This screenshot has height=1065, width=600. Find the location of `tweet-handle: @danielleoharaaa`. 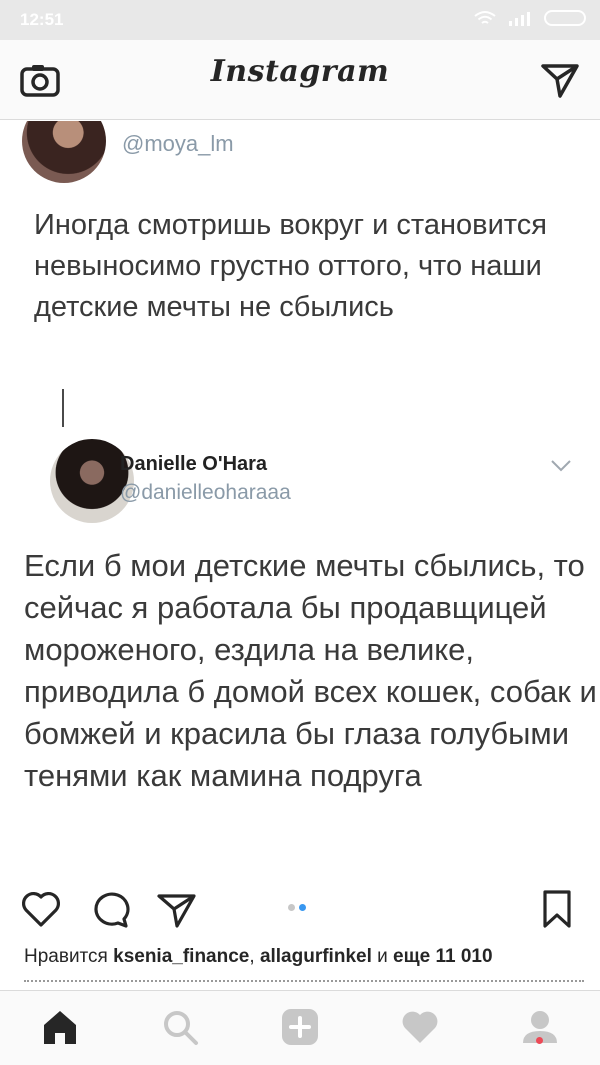

tweet-handle: @danielleoharaaa is located at coordinates (205, 492).